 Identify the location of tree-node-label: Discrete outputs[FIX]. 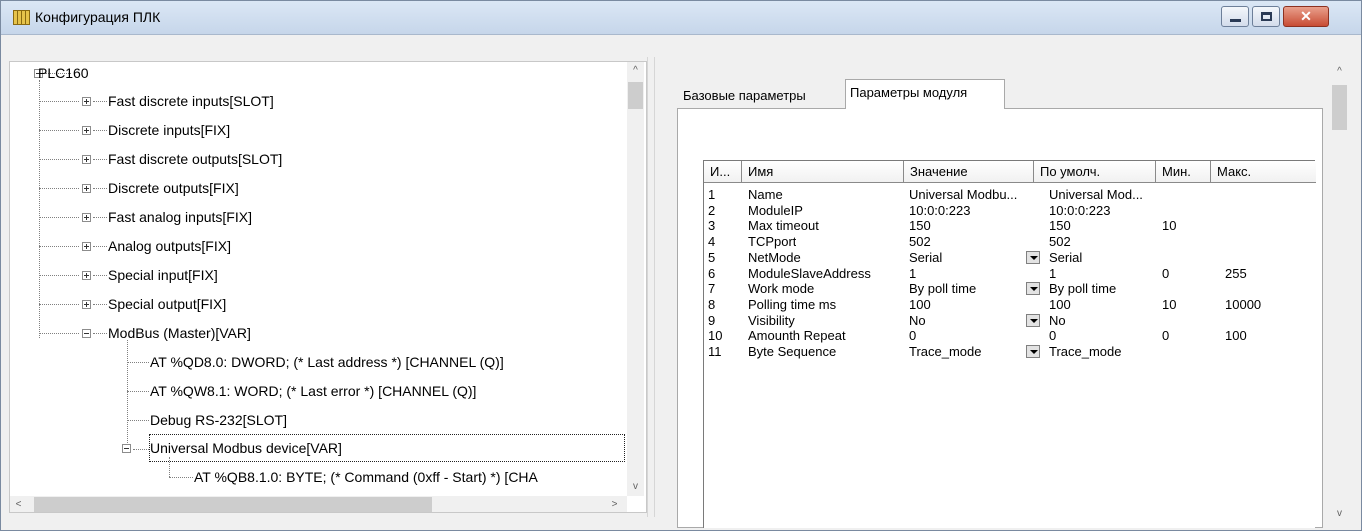
(173, 188).